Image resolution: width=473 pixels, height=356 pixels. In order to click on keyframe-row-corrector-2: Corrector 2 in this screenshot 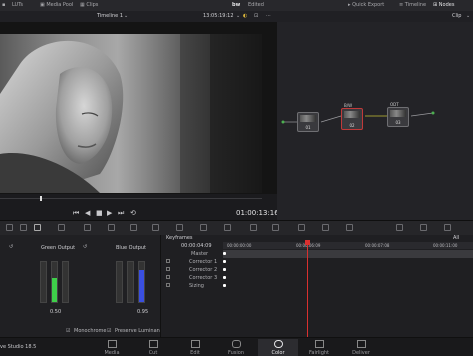, I will do `click(191, 270)`.